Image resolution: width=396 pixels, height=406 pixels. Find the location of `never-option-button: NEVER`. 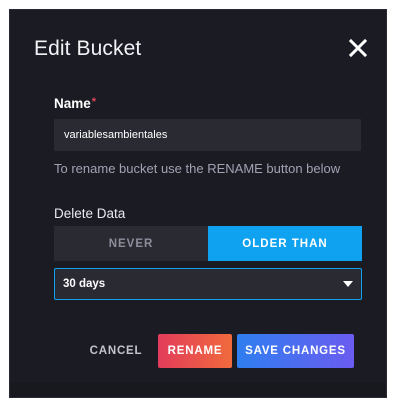

never-option-button: NEVER is located at coordinates (131, 243).